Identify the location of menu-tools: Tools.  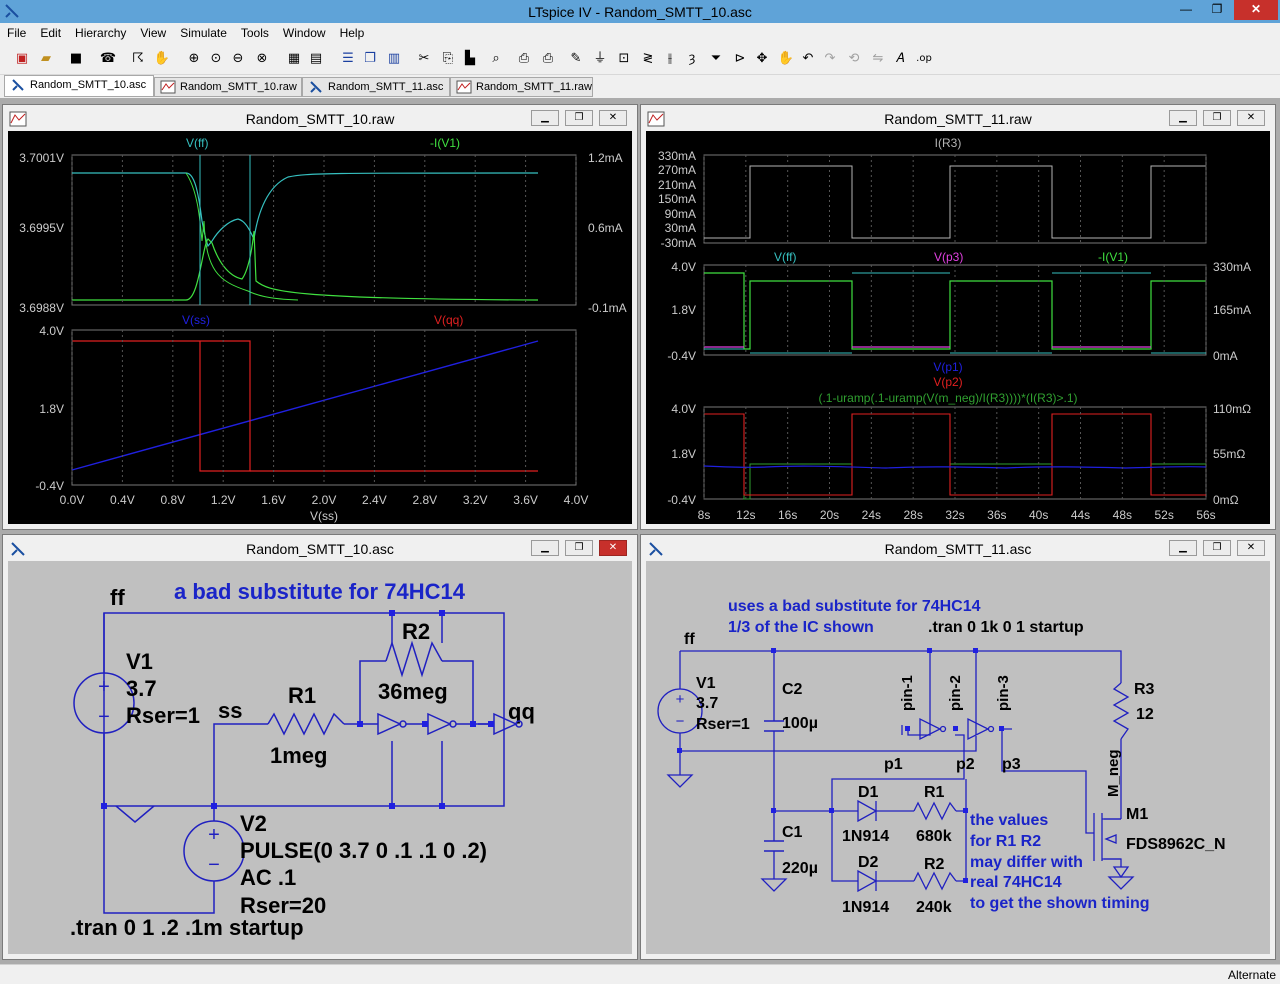
(255, 33).